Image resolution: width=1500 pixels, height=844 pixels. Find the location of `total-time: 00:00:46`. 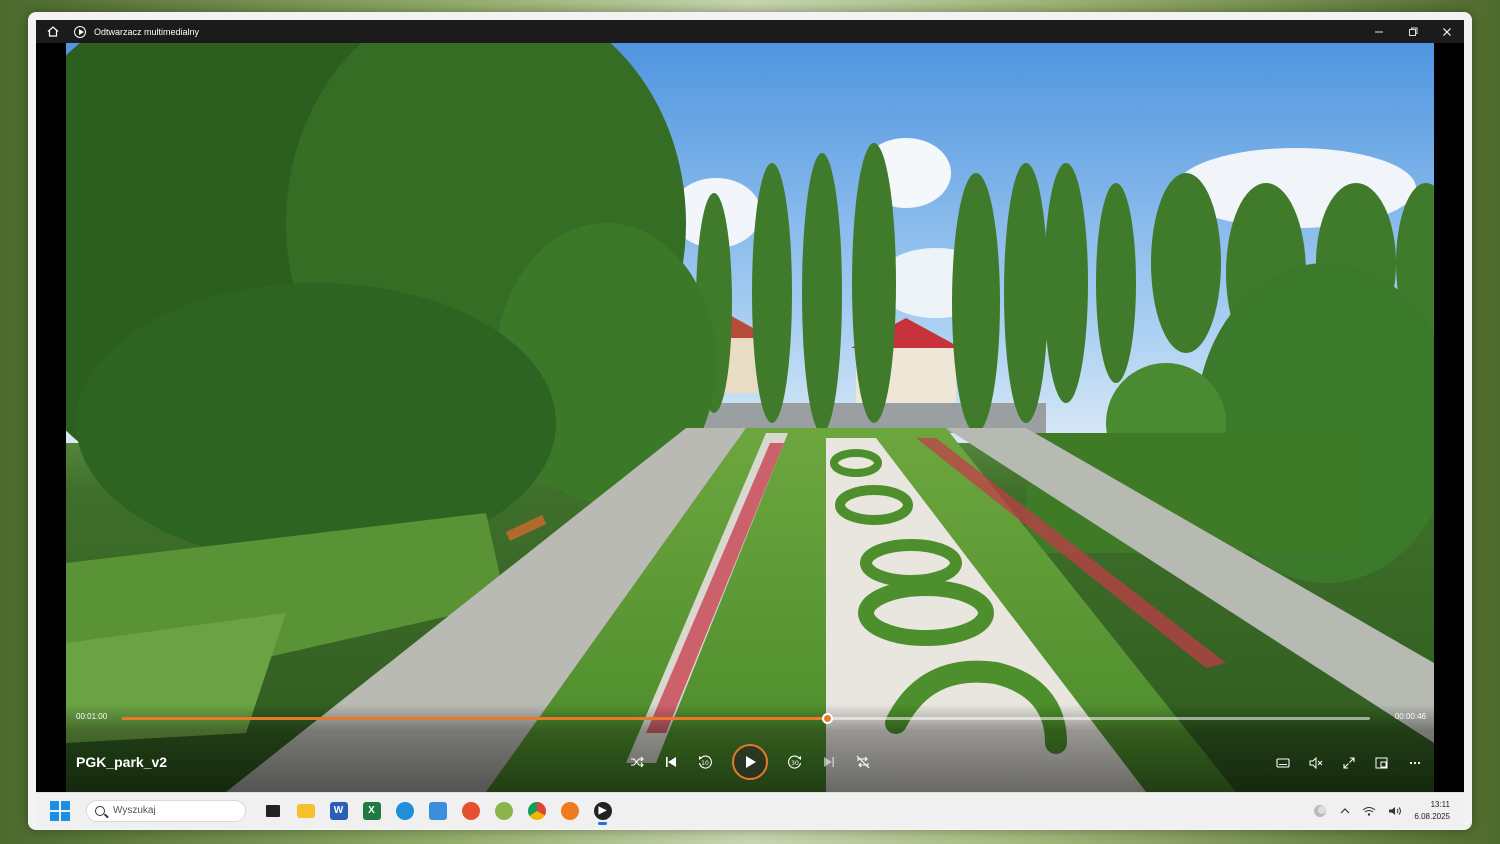

total-time: 00:00:46 is located at coordinates (1410, 716).